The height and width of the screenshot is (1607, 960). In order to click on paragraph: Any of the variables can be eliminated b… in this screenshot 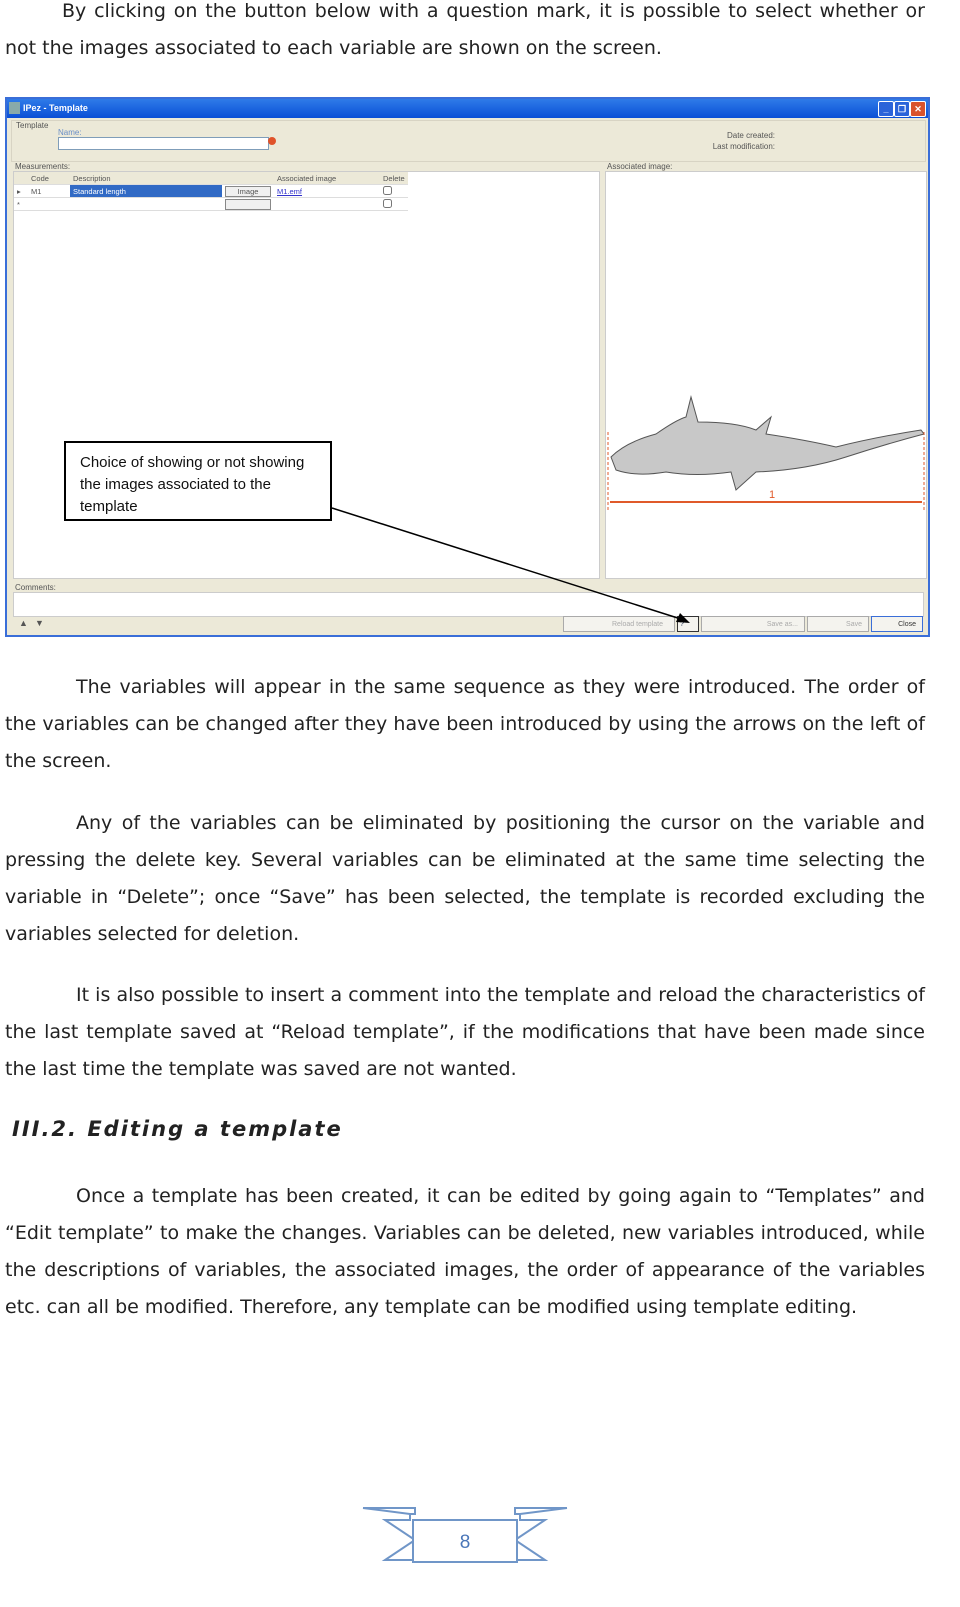, I will do `click(465, 878)`.